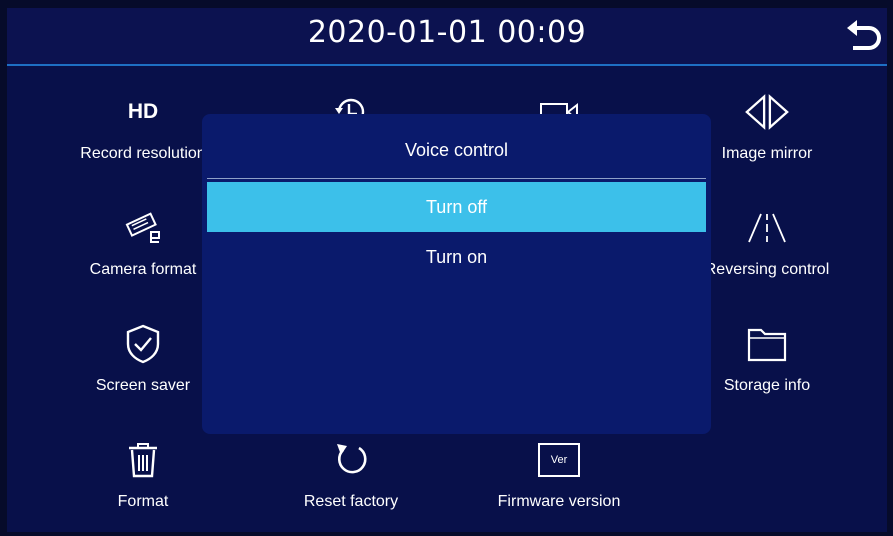 The width and height of the screenshot is (893, 536). I want to click on dialog-title: Voice control, so click(456, 150).